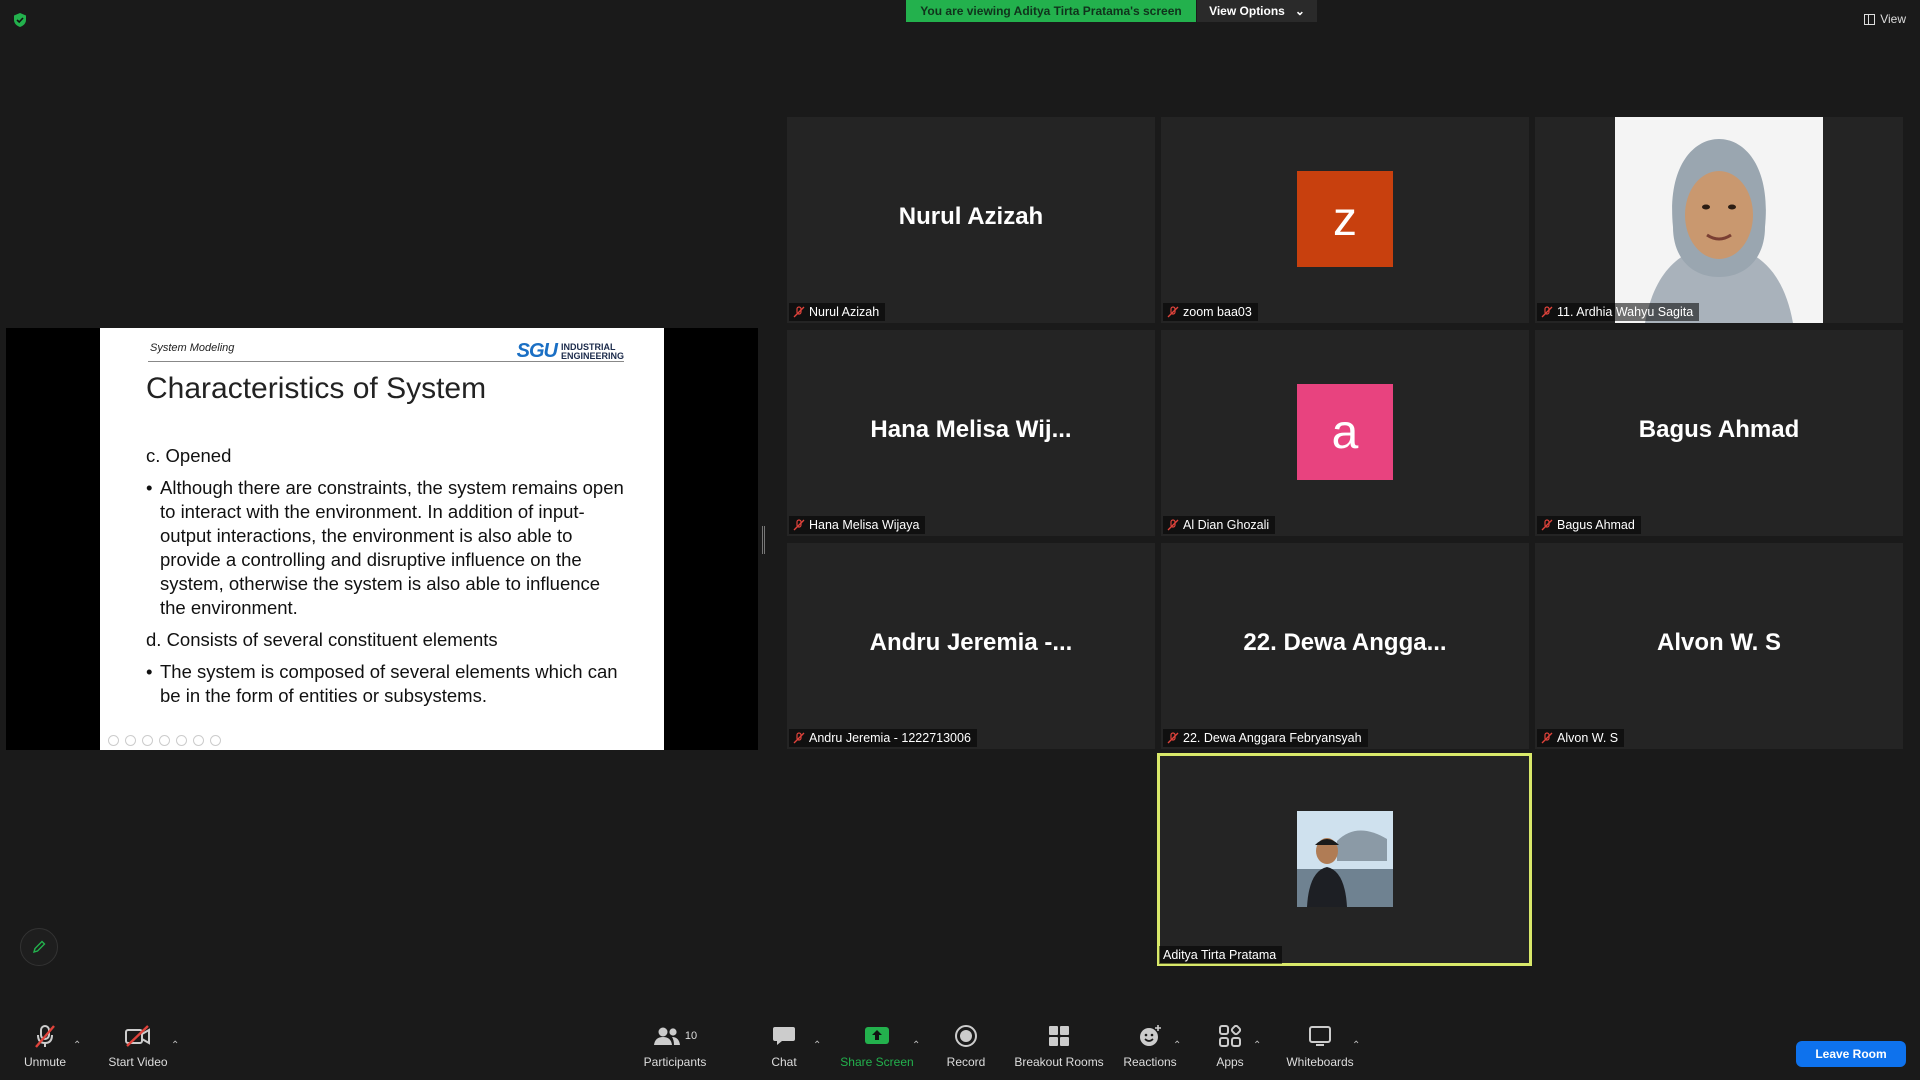 The width and height of the screenshot is (1920, 1080). I want to click on slides-icon, so click(164, 740).